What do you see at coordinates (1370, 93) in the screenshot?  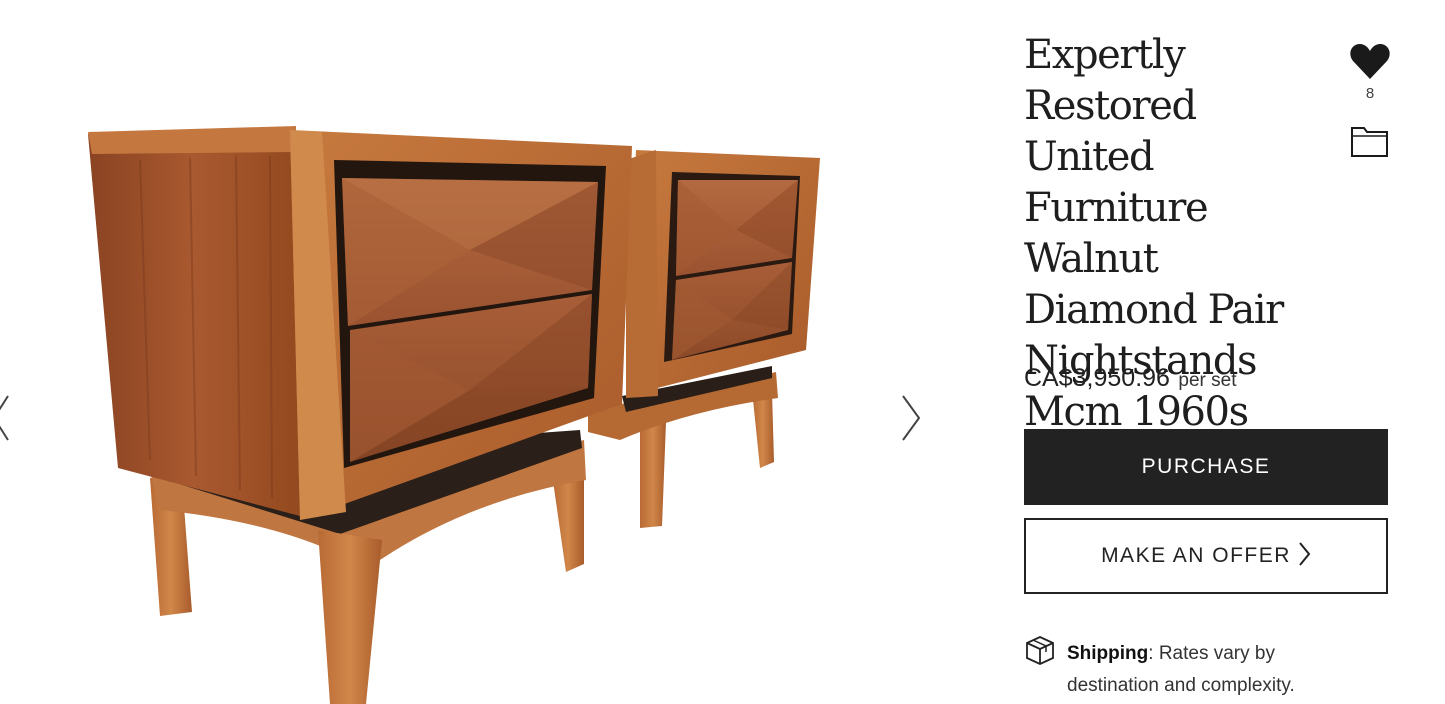 I see `favorite-count: 8` at bounding box center [1370, 93].